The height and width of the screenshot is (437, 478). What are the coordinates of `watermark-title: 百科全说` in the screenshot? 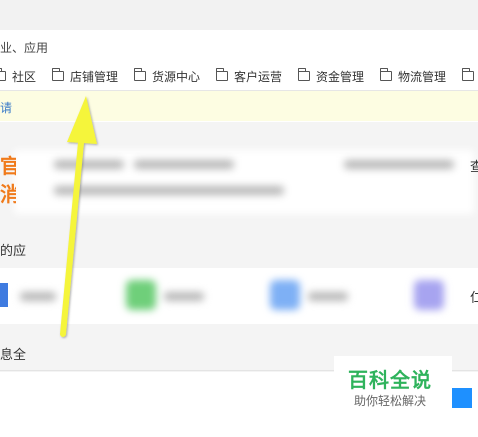 It's located at (390, 380).